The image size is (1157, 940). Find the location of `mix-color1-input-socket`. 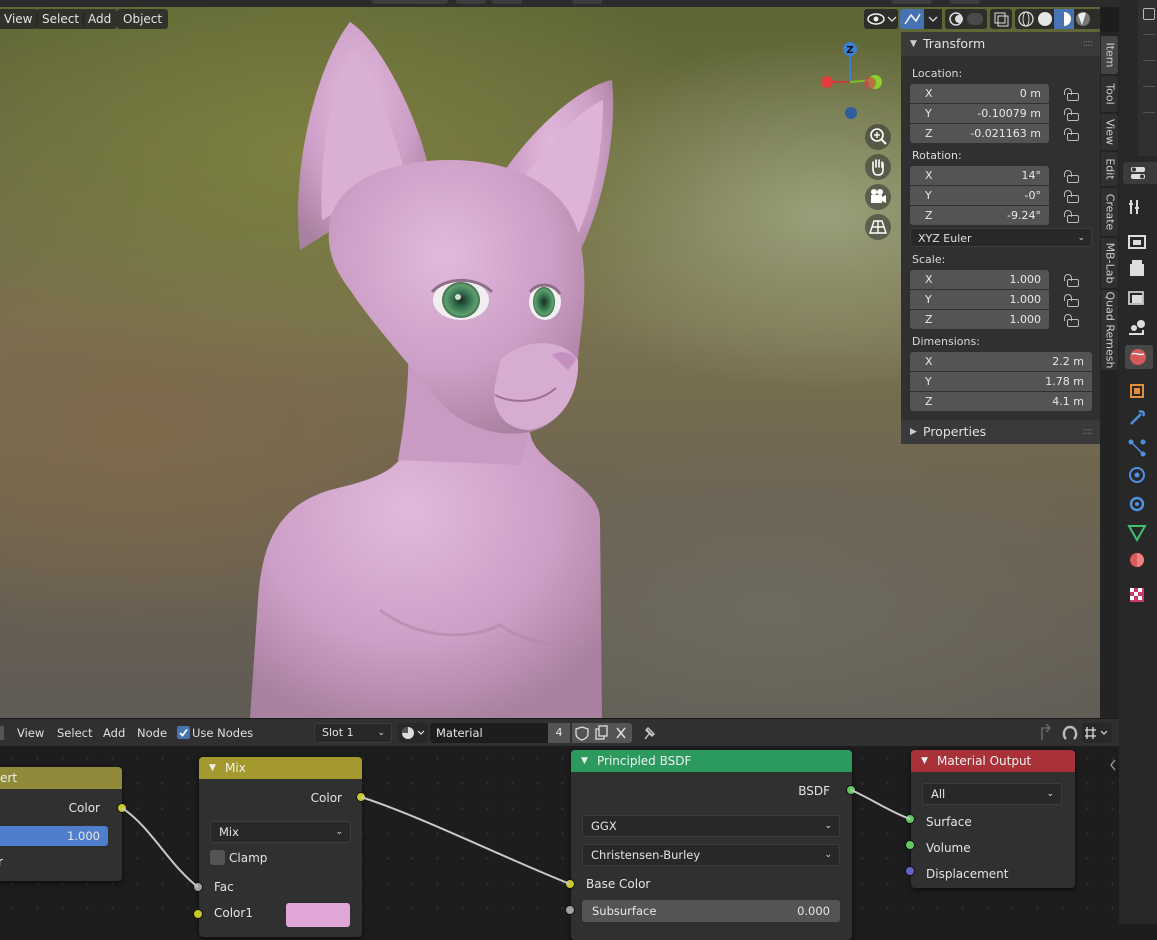

mix-color1-input-socket is located at coordinates (198, 914).